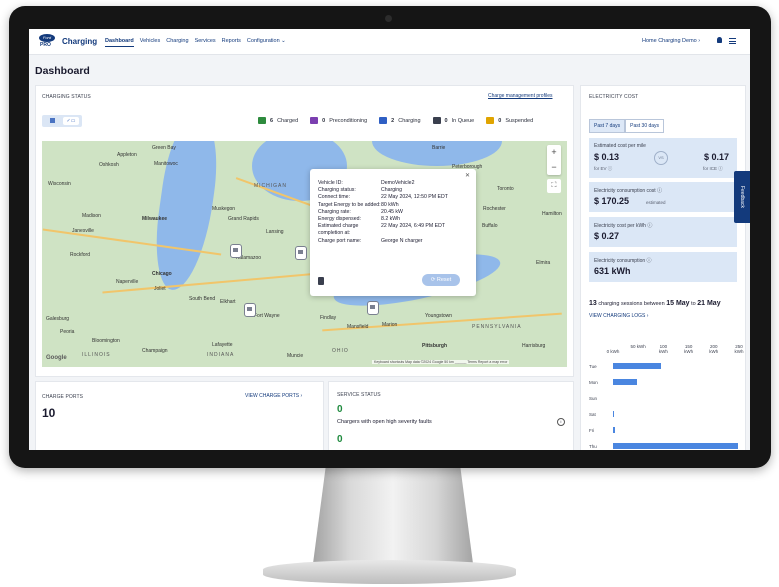 The image size is (779, 587). I want to click on zoom-out-button: −, so click(554, 167).